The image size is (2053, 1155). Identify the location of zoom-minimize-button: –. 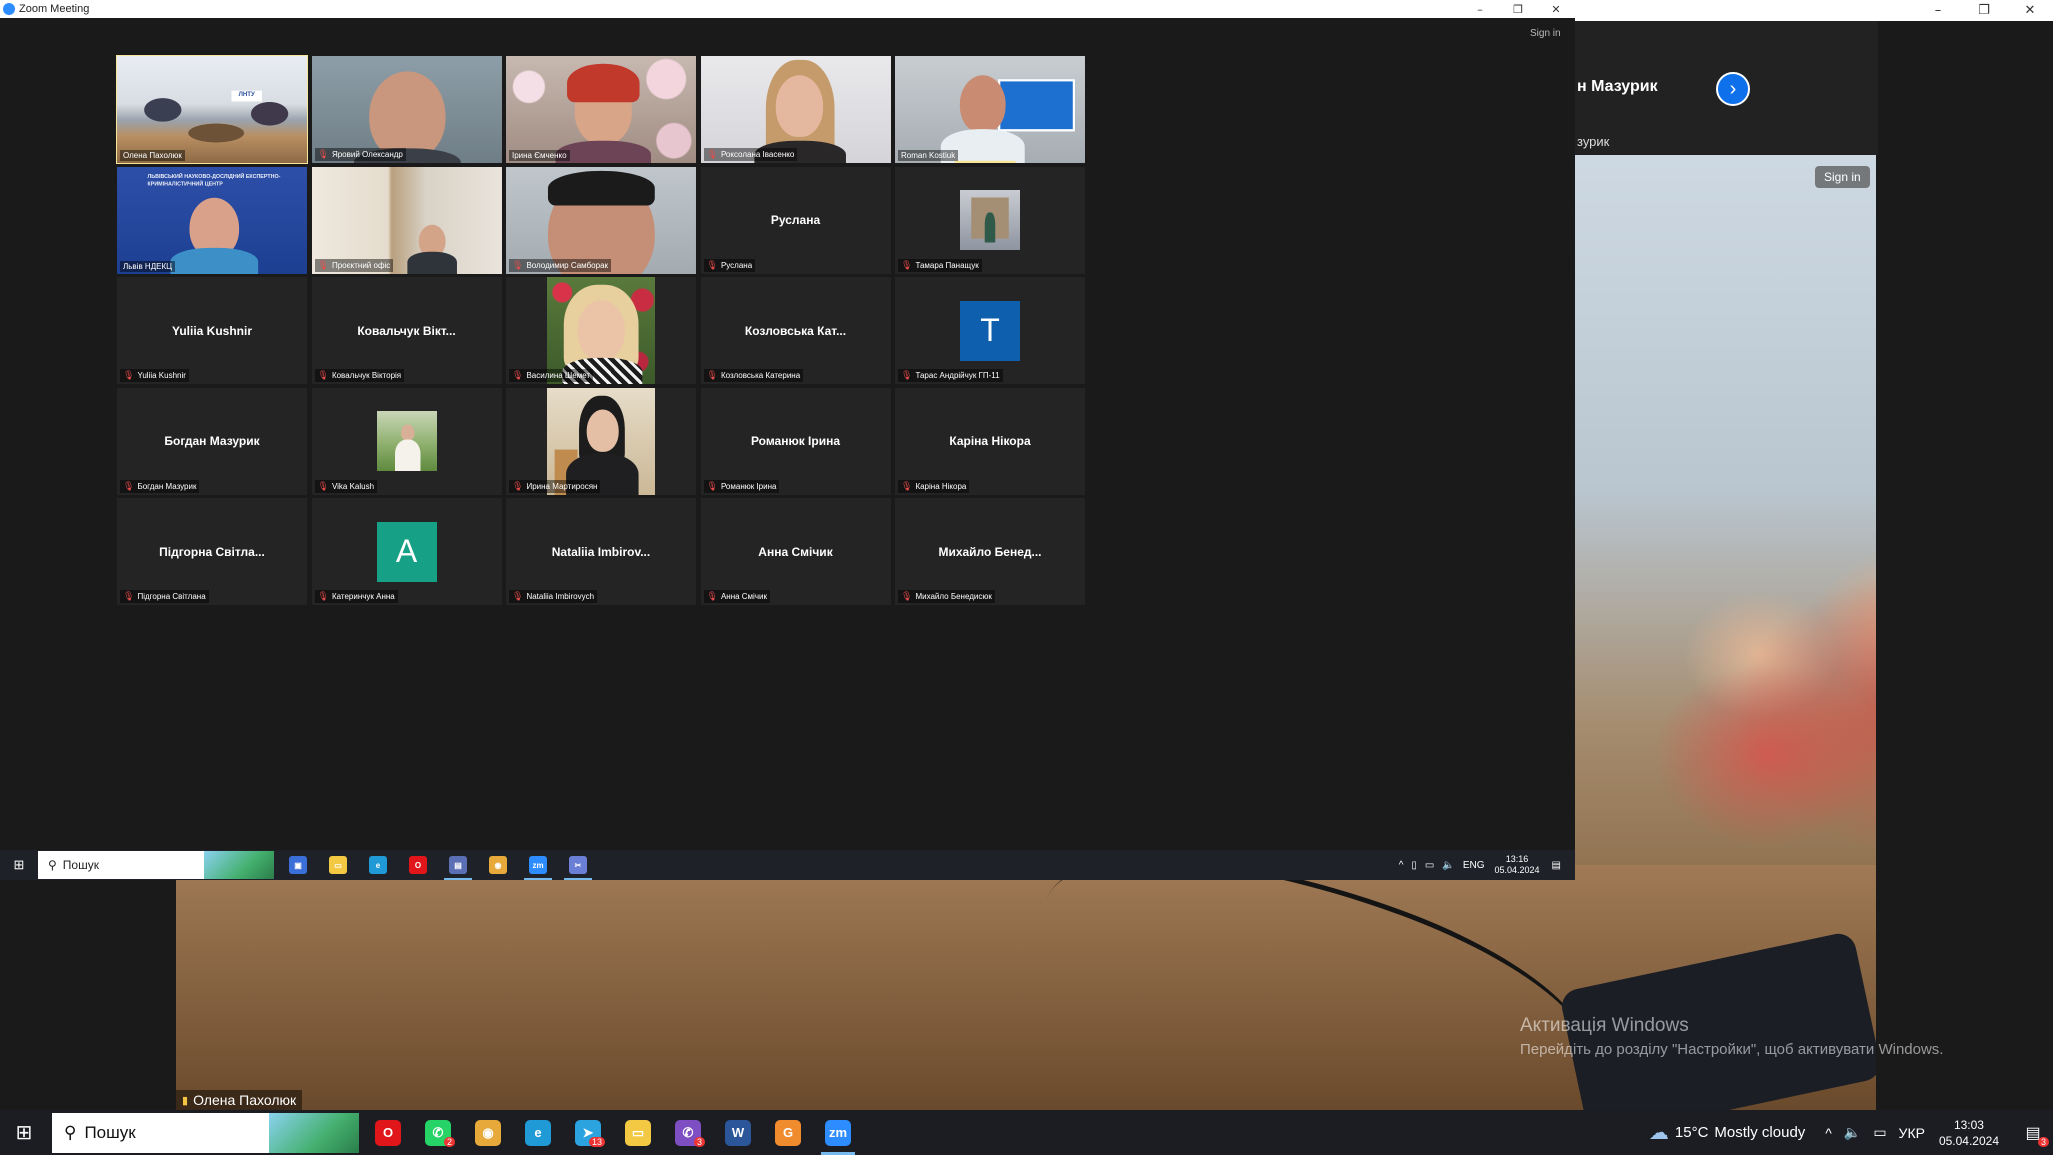
(1480, 9).